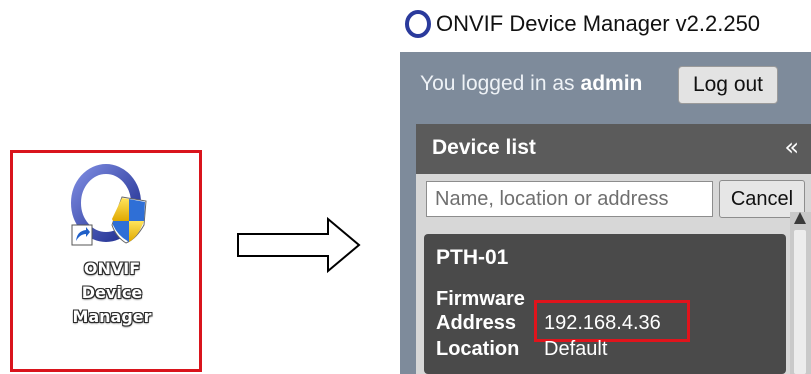 The width and height of the screenshot is (811, 374). I want to click on login-status: You logged in as admin, so click(531, 84).